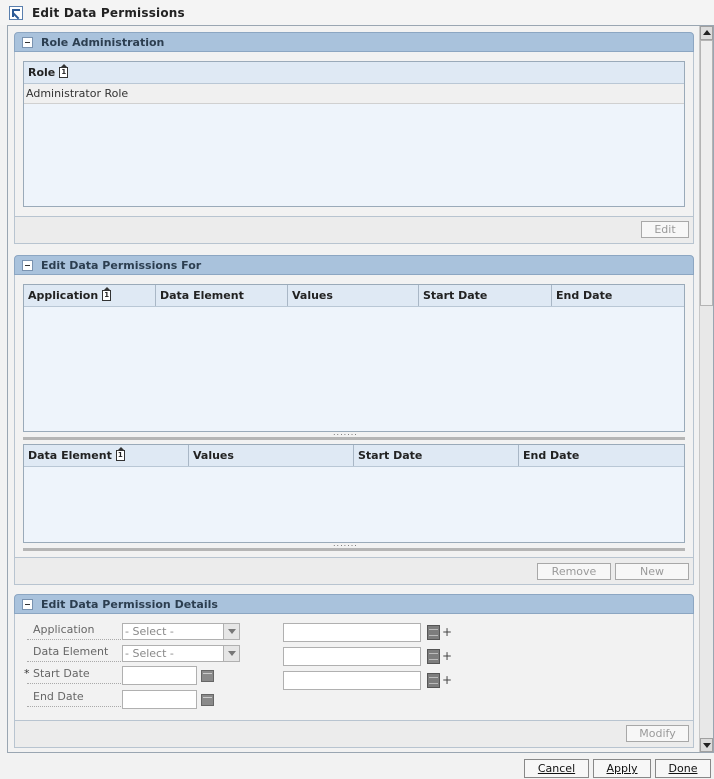 The height and width of the screenshot is (779, 714). What do you see at coordinates (121, 265) in the screenshot?
I see `panel-title: Edit Data Permissions For` at bounding box center [121, 265].